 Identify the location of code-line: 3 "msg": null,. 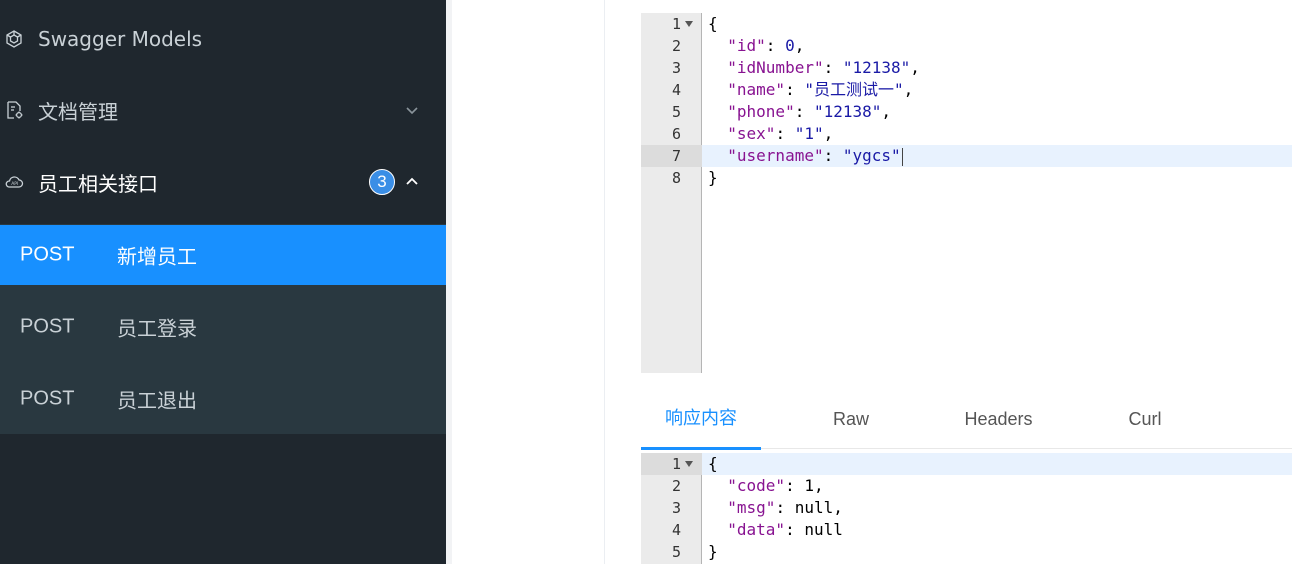
(966, 508).